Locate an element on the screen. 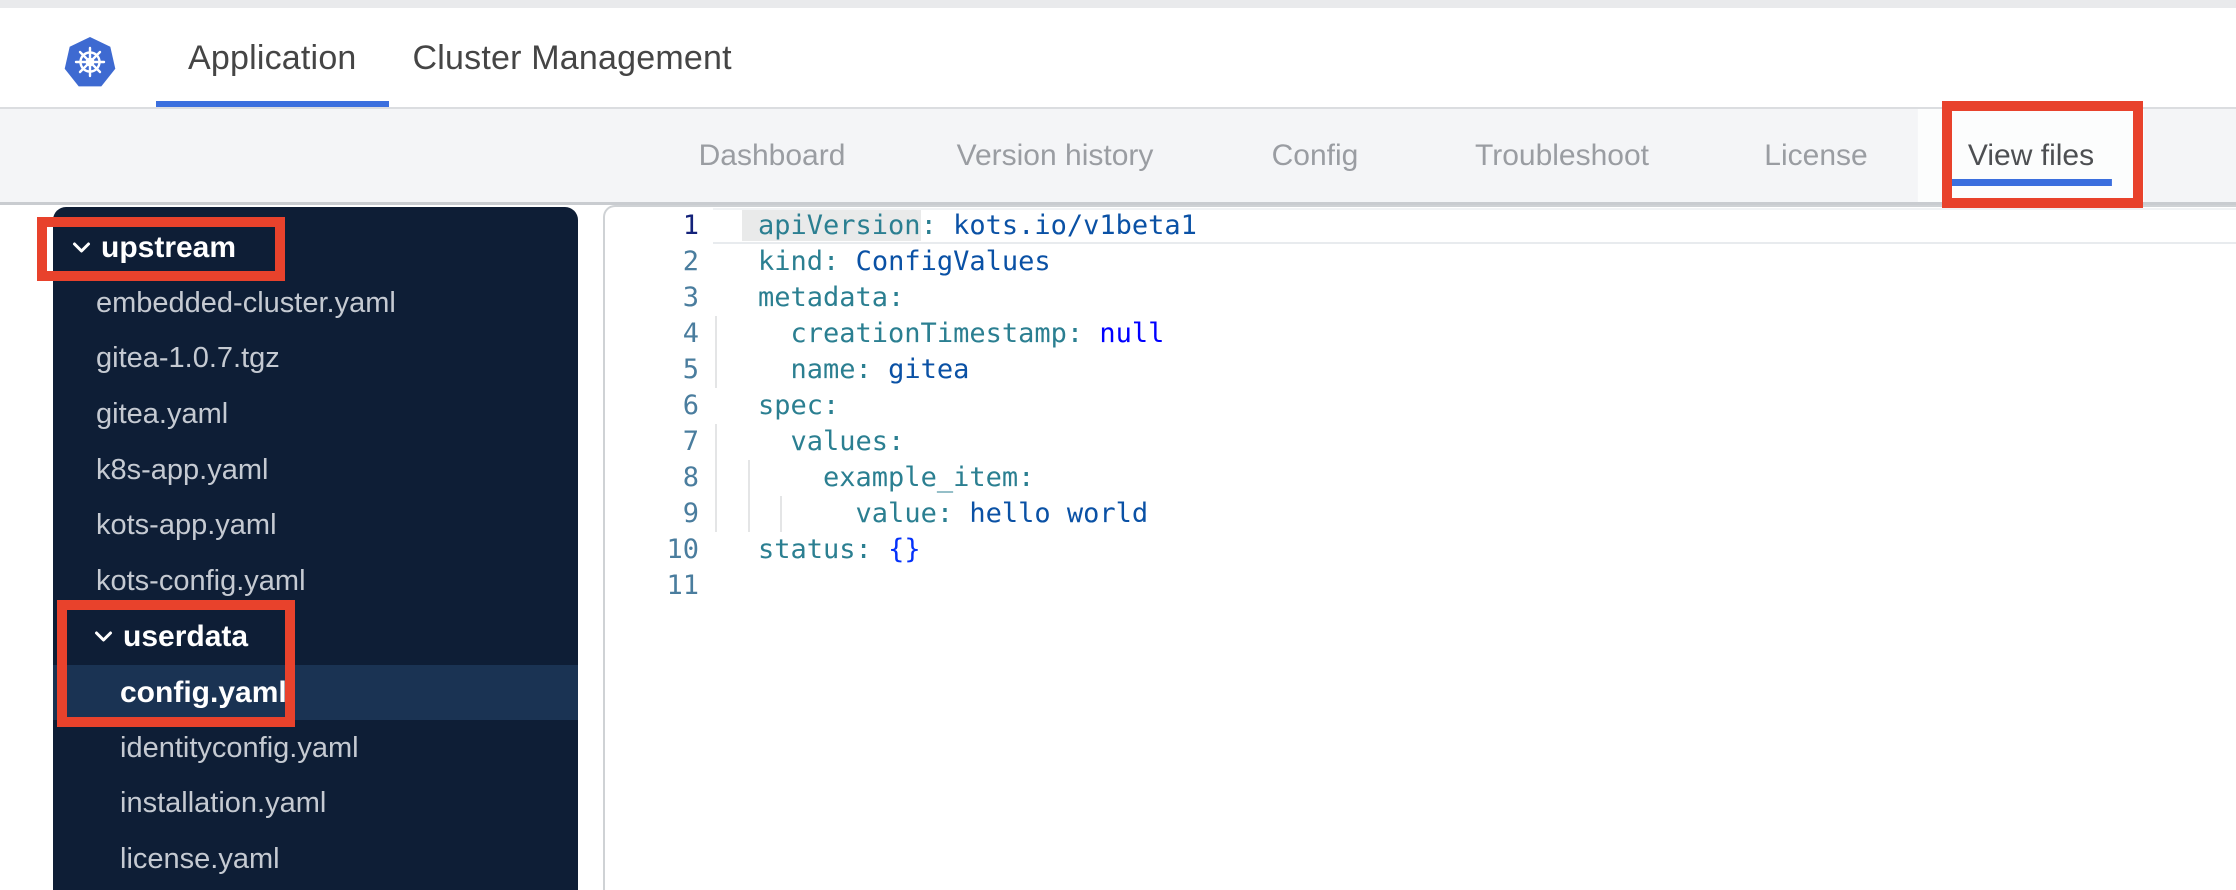  code-line: 2 kind: ConfigValues is located at coordinates (1420, 262).